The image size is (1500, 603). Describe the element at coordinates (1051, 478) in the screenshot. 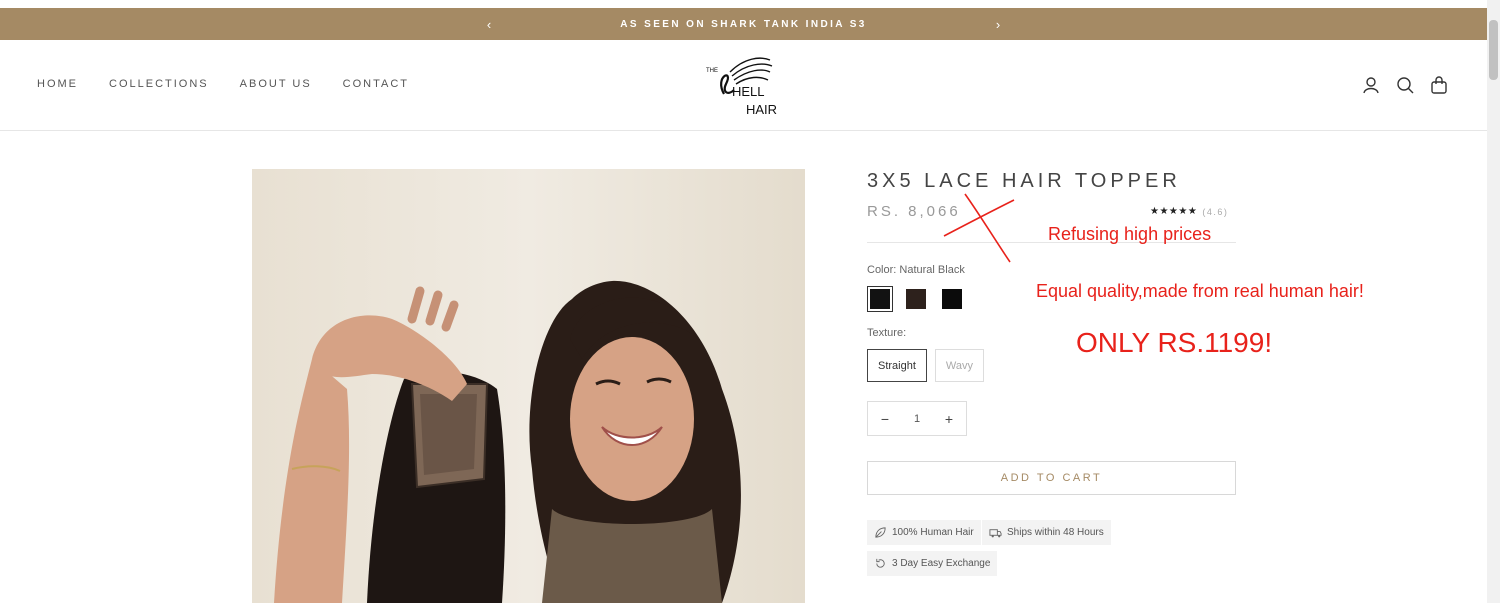

I see `add-to-cart-button: ADD TO CART` at that location.